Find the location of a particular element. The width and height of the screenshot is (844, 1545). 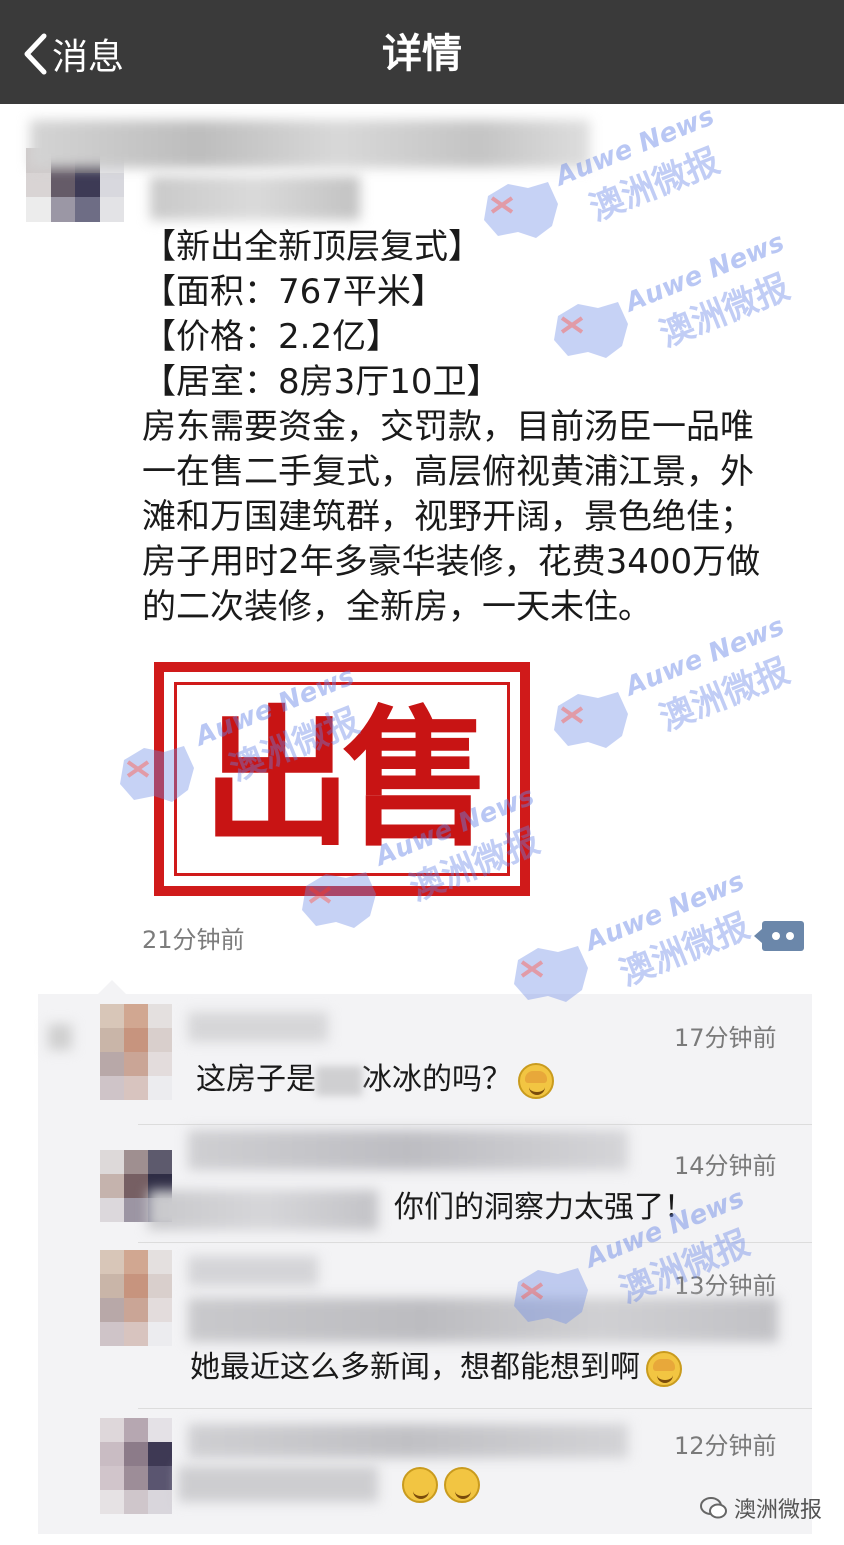

page-title: 详情 is located at coordinates (422, 54).